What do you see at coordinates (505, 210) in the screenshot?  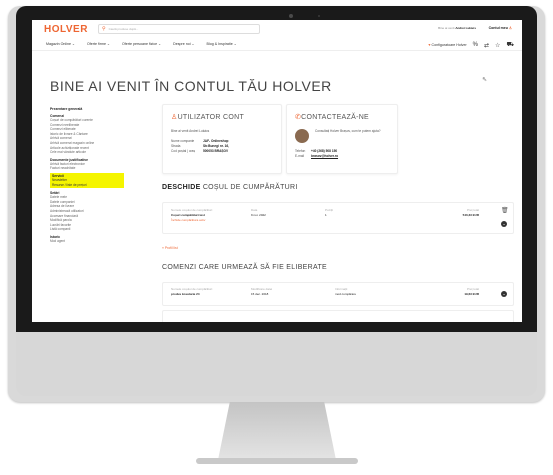 I see `trash-icon: 🗑` at bounding box center [505, 210].